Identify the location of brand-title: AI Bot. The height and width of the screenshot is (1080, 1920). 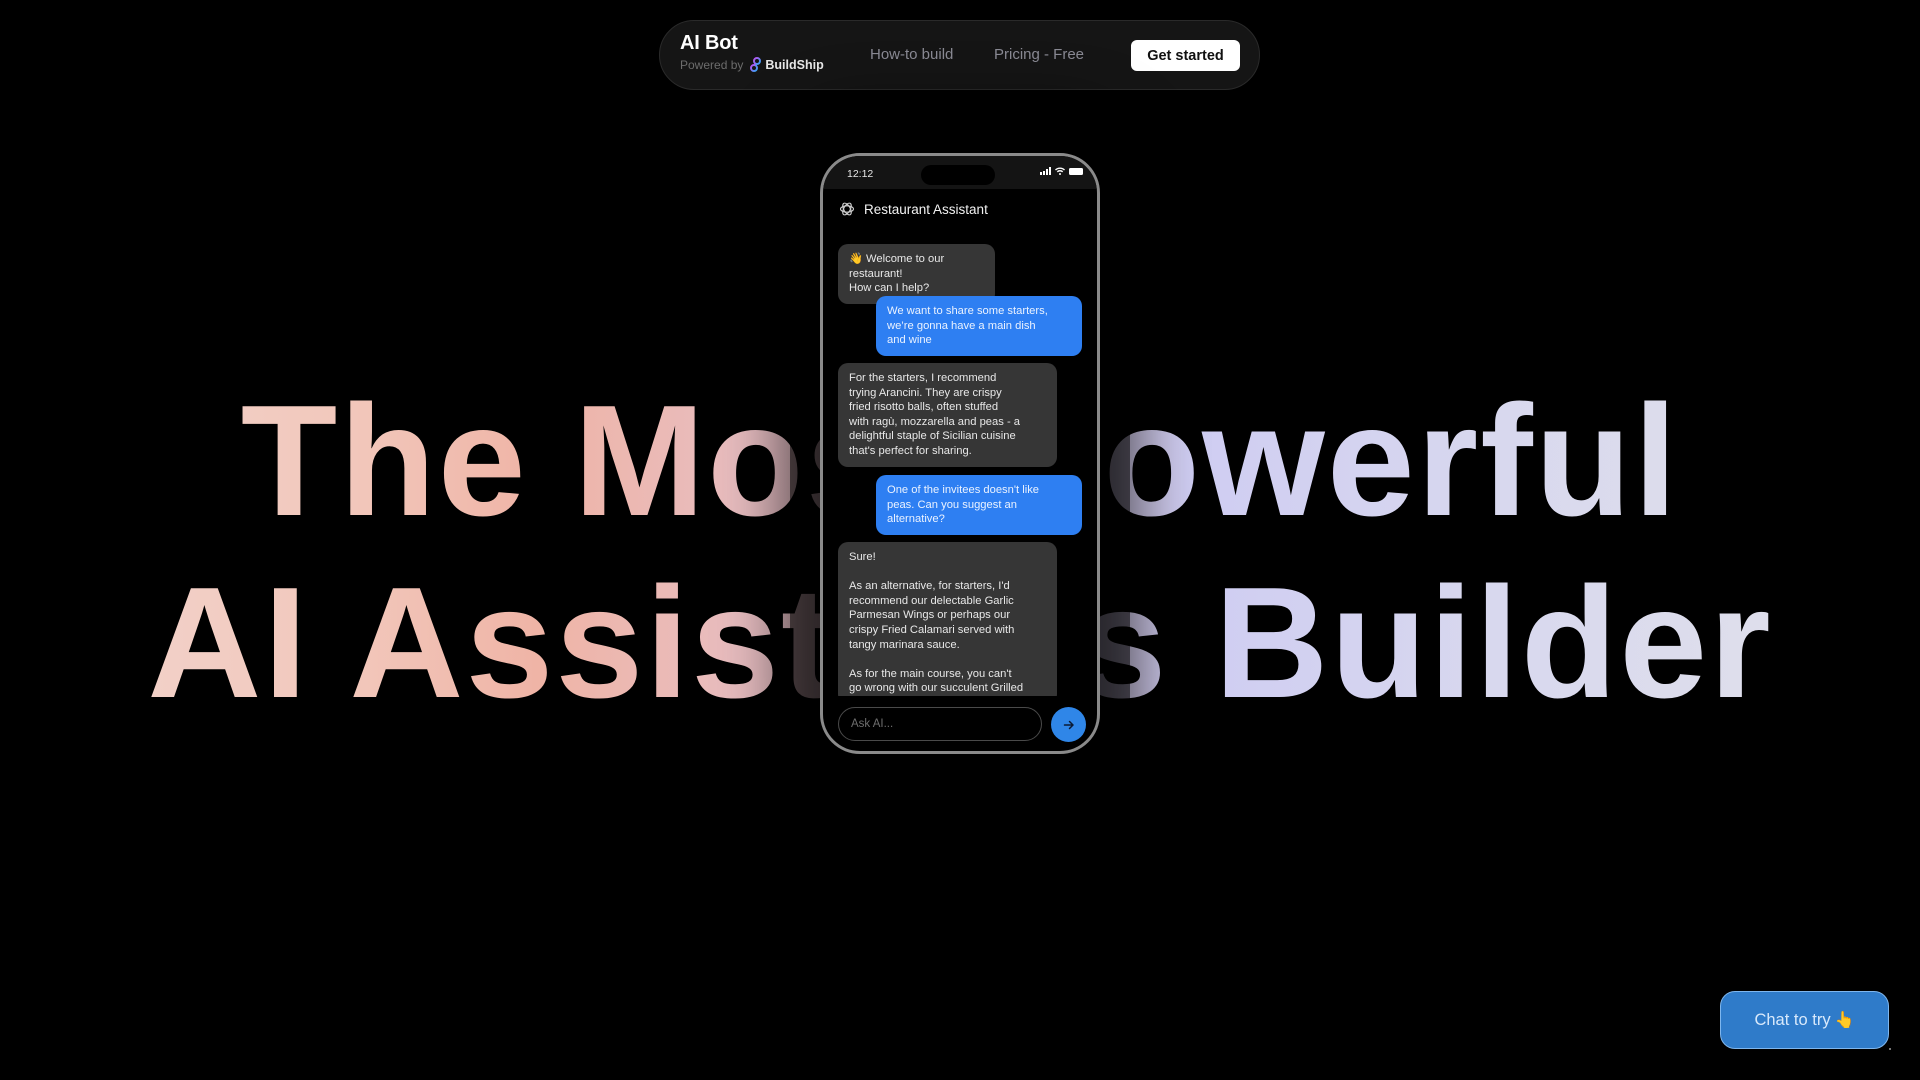
(709, 43).